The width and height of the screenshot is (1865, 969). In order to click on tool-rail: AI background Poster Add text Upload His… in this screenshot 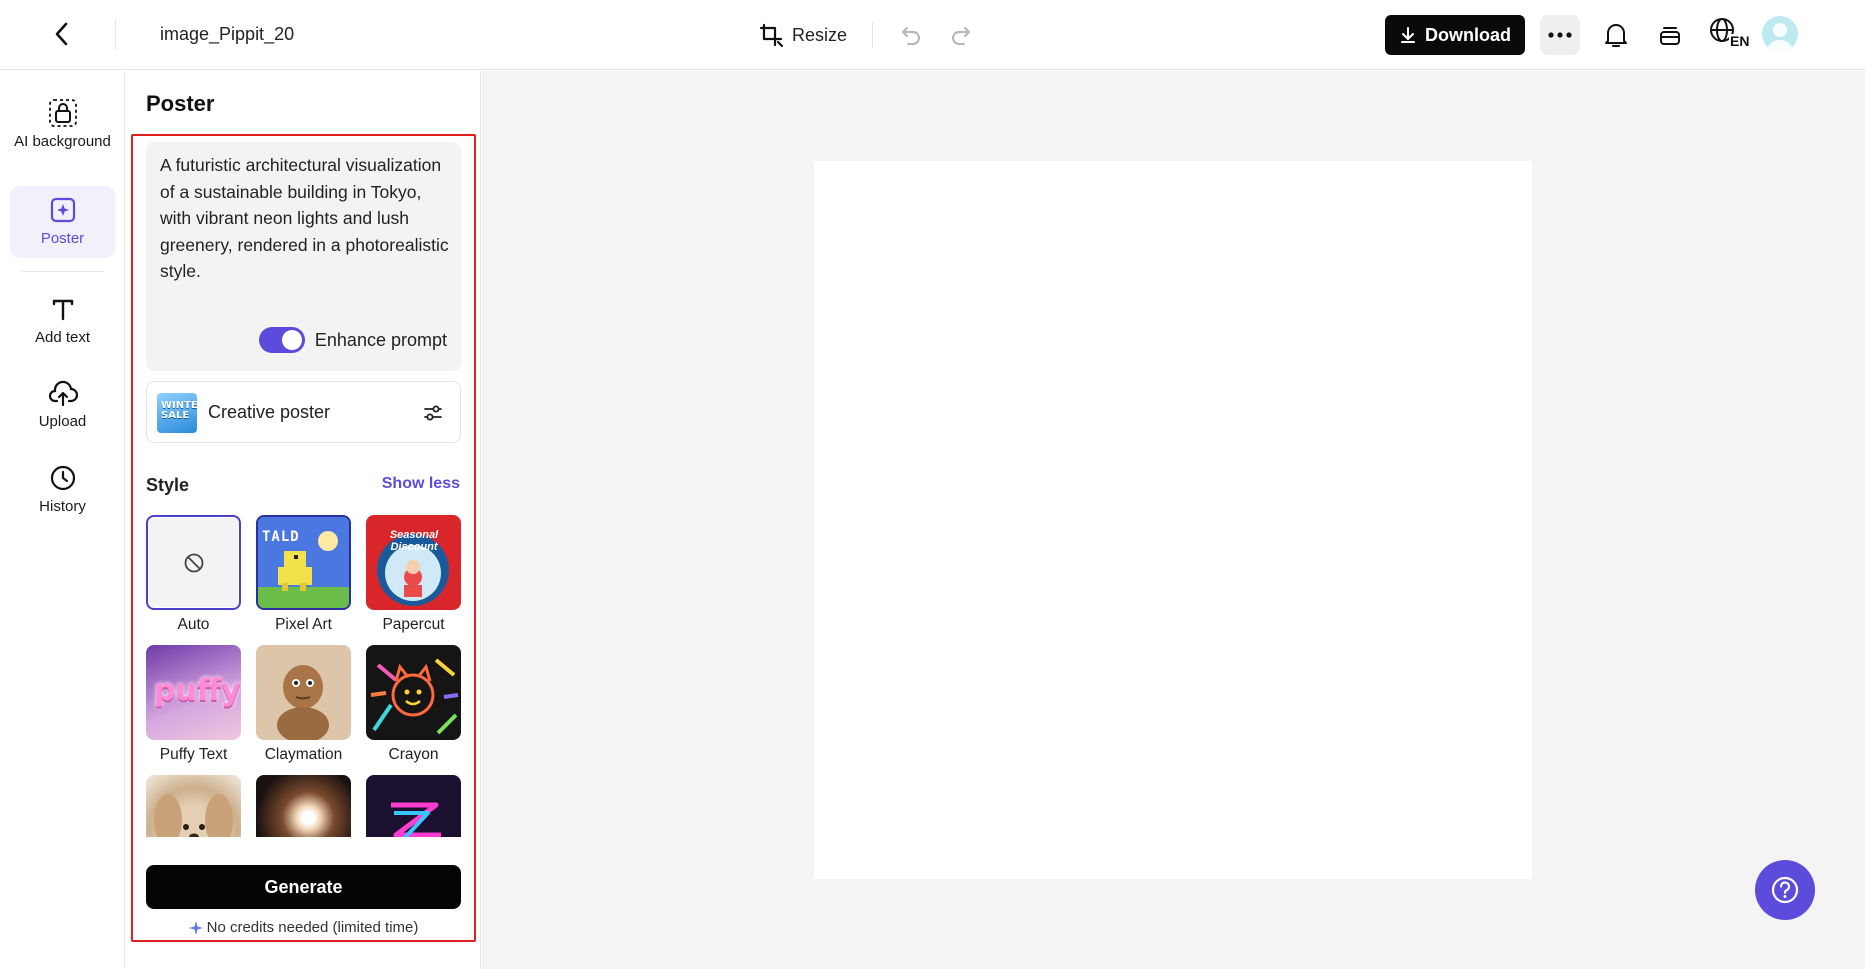, I will do `click(62, 520)`.